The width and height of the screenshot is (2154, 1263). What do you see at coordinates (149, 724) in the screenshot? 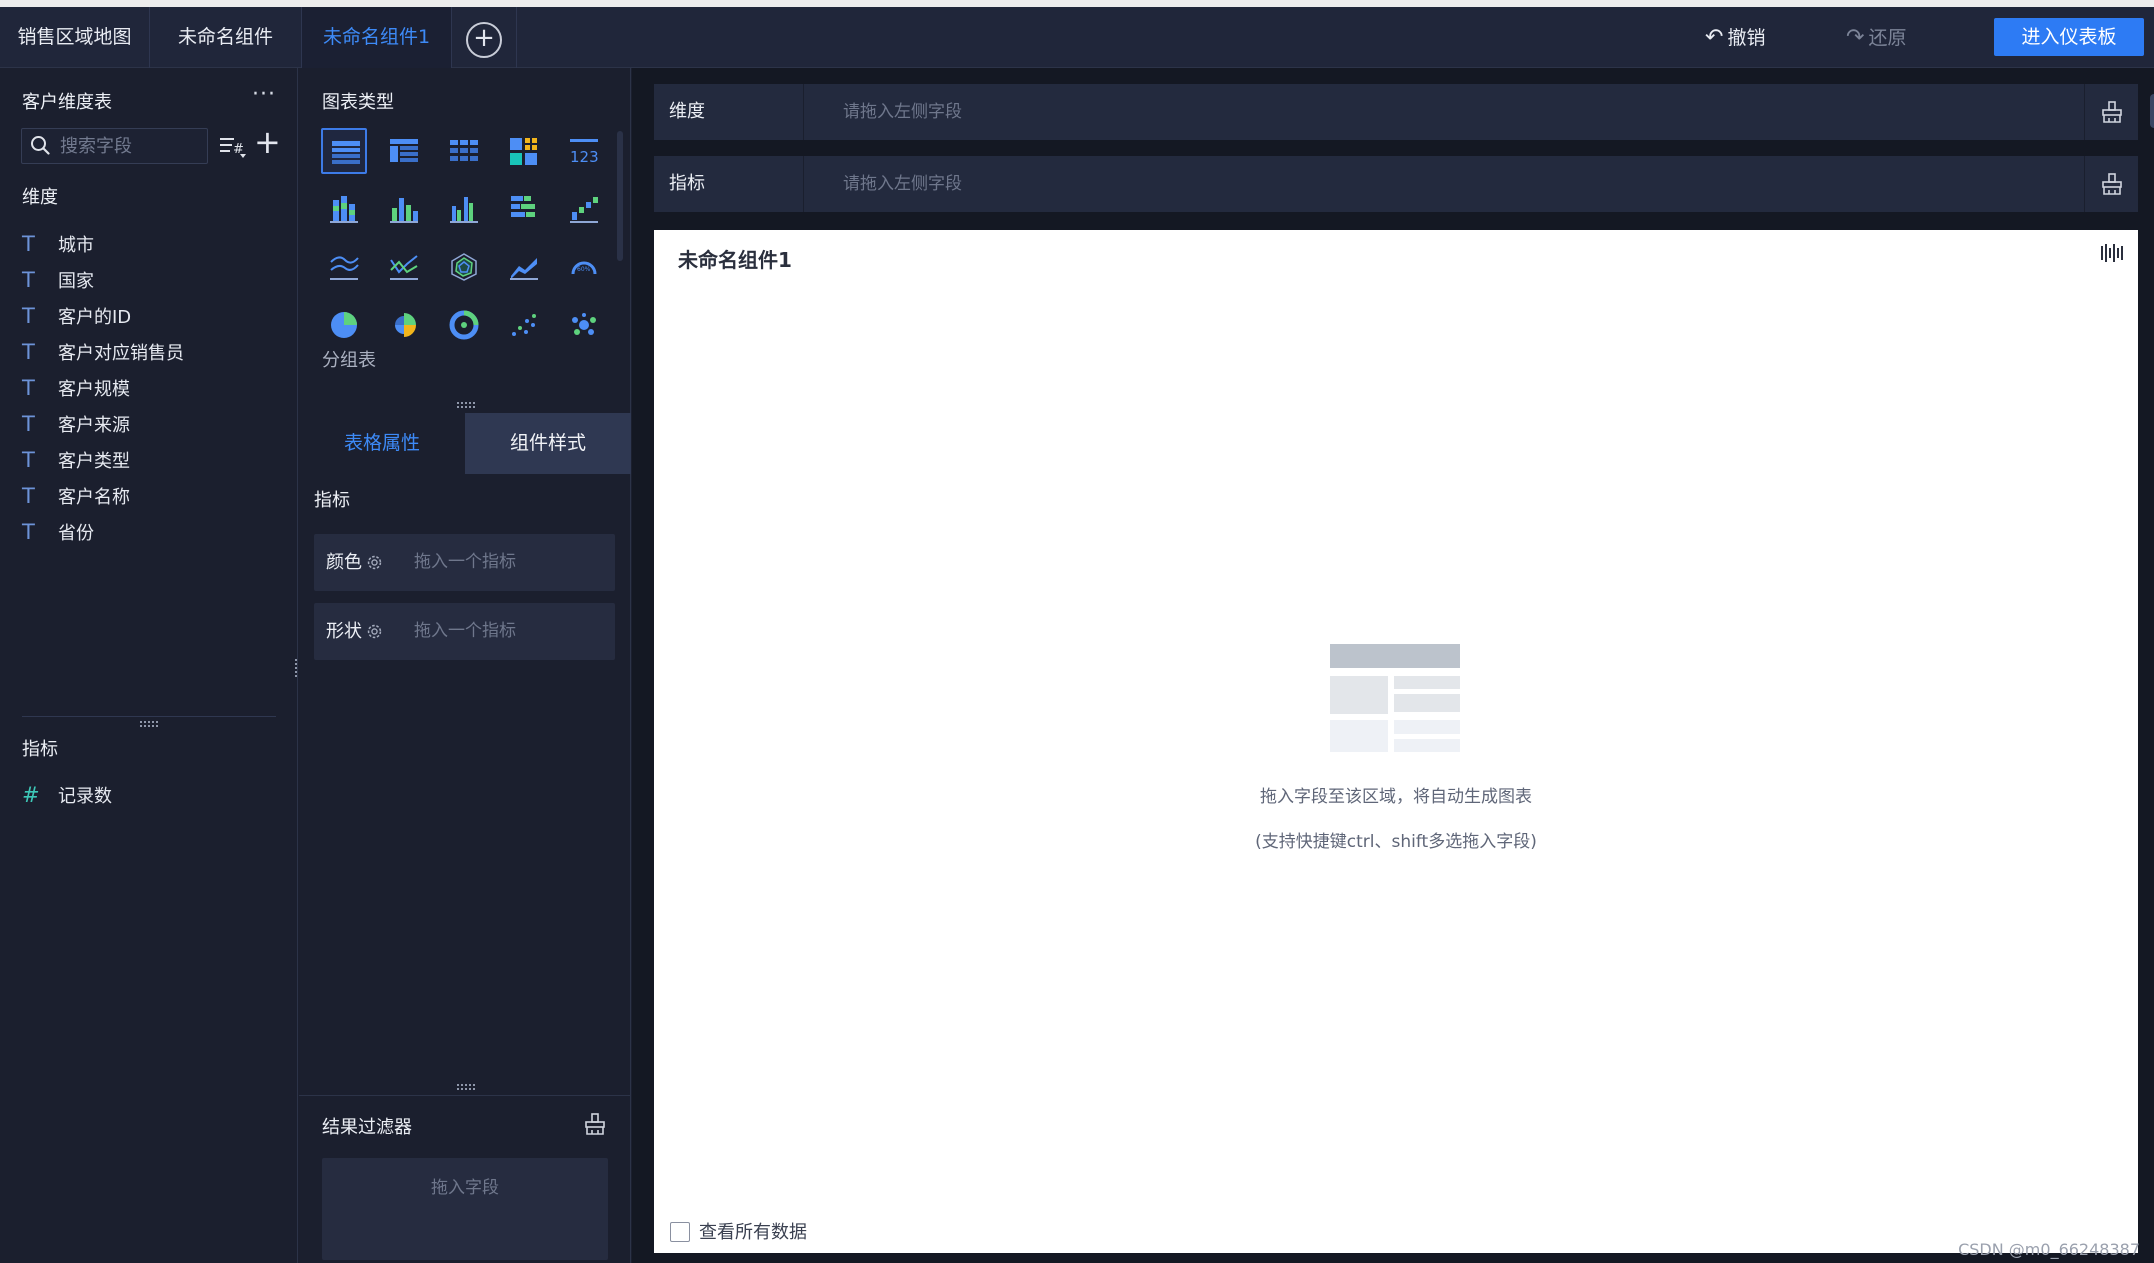
I see `panel-resize-handle` at bounding box center [149, 724].